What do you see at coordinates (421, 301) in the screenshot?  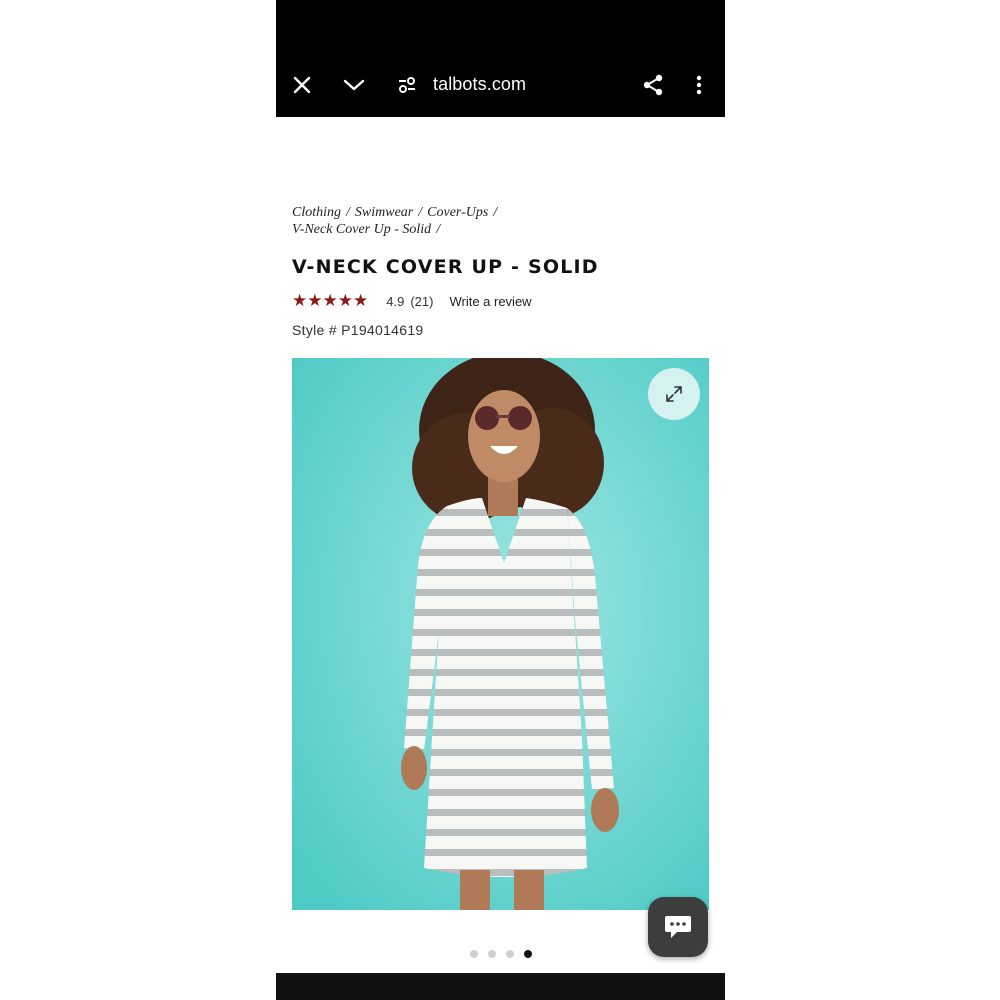 I see `review-count: (21)` at bounding box center [421, 301].